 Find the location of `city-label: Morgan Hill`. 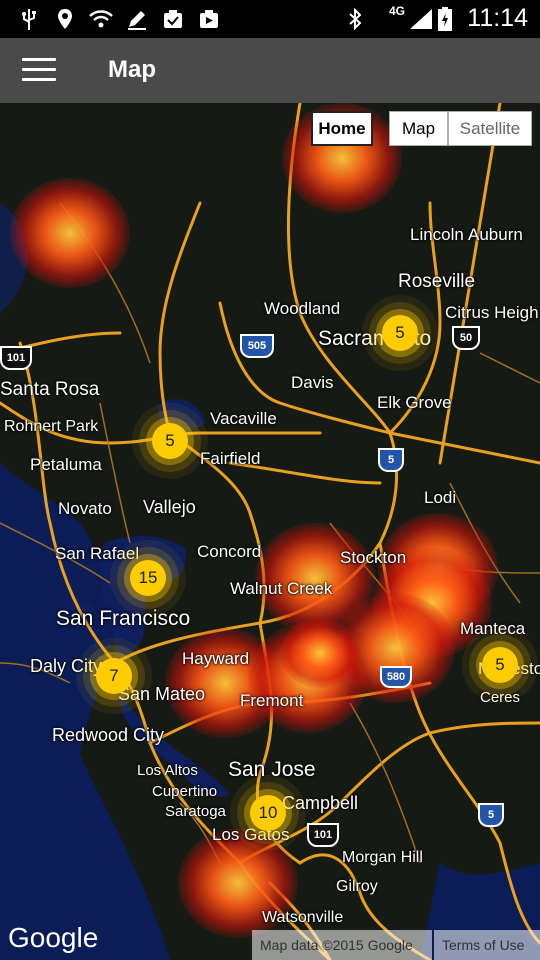

city-label: Morgan Hill is located at coordinates (382, 857).